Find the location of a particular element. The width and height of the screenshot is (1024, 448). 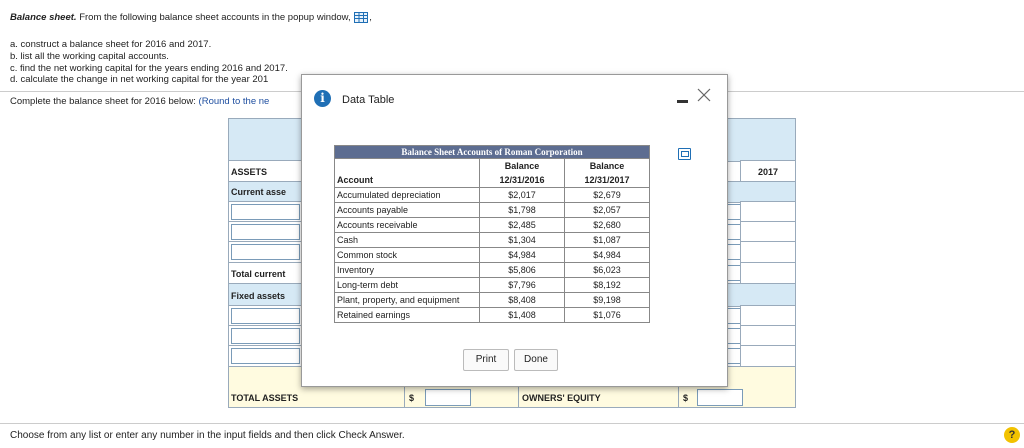

row-2017: $1,087 is located at coordinates (607, 240).